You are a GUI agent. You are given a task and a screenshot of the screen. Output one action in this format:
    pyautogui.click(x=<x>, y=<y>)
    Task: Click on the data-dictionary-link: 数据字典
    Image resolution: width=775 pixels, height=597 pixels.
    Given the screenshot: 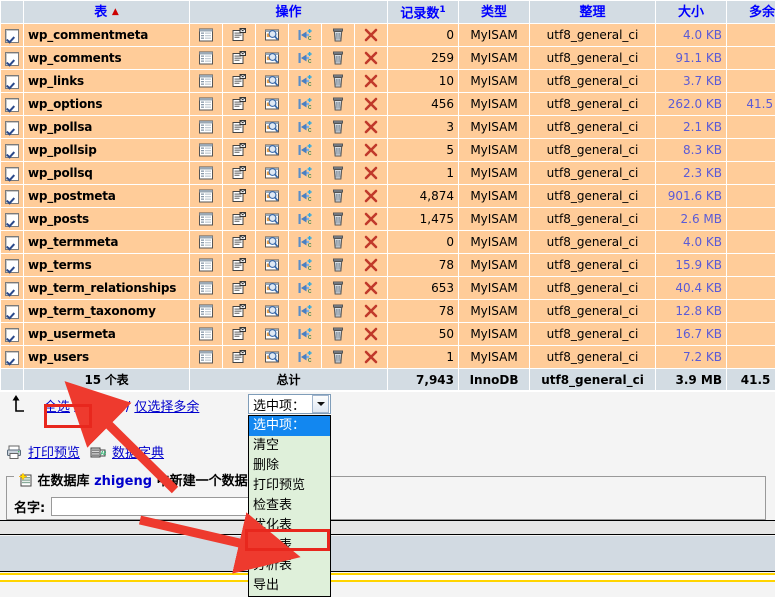 What is the action you would take?
    pyautogui.click(x=138, y=451)
    